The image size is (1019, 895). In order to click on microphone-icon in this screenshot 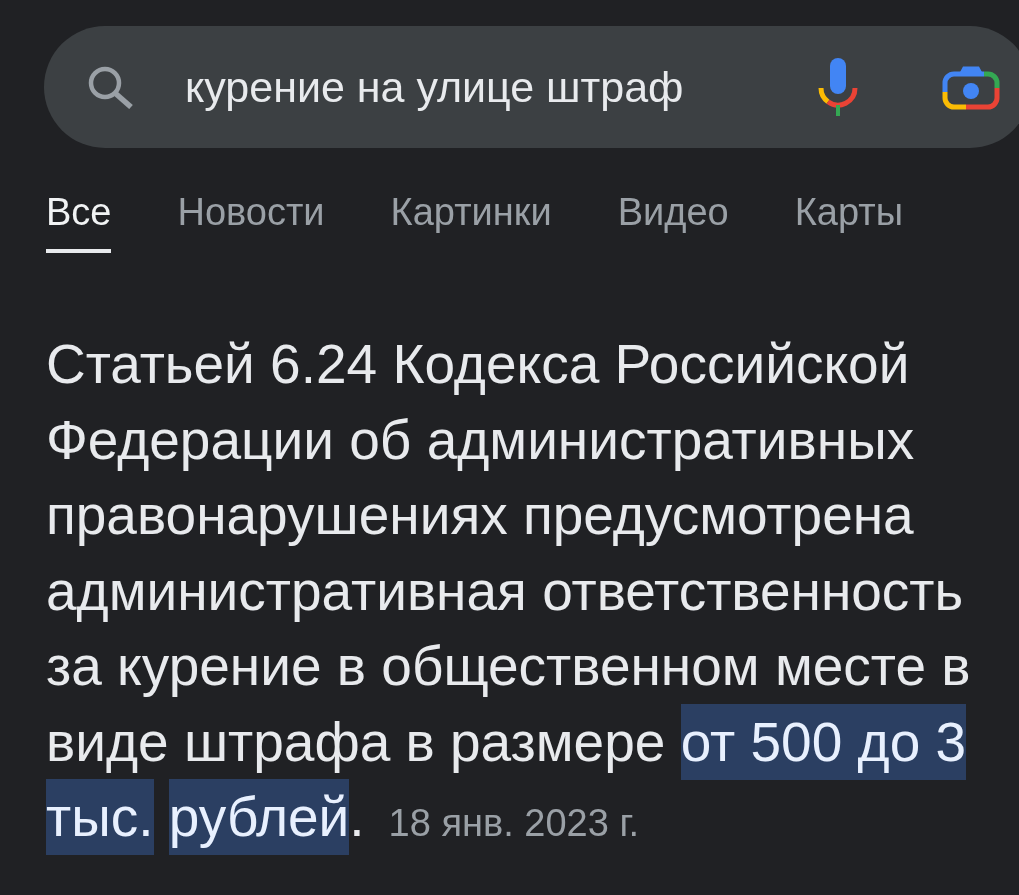, I will do `click(838, 87)`.